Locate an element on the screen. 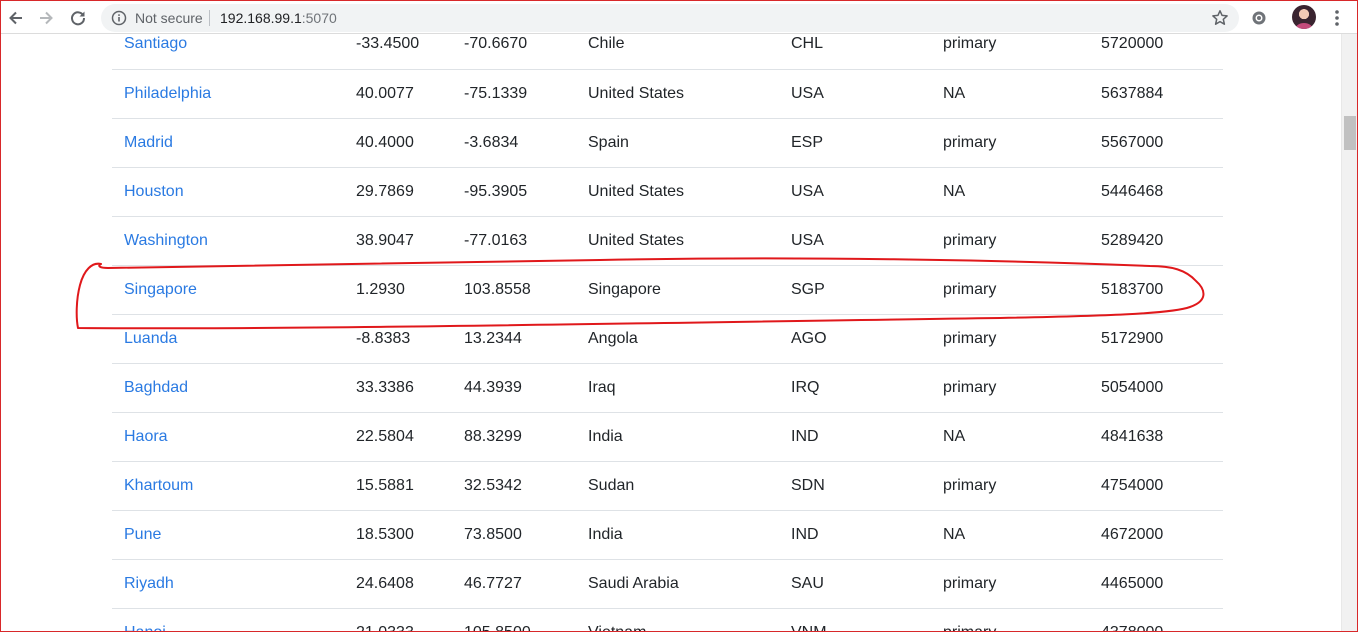 This screenshot has width=1358, height=632. country-cell: Saudi Arabia is located at coordinates (677, 583).